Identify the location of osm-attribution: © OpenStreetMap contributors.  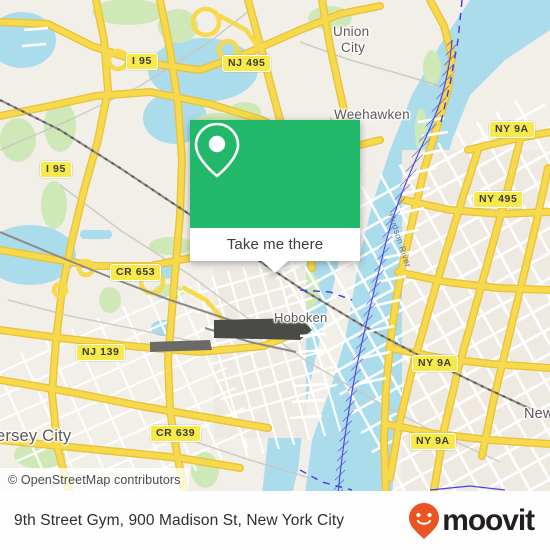
(94, 479).